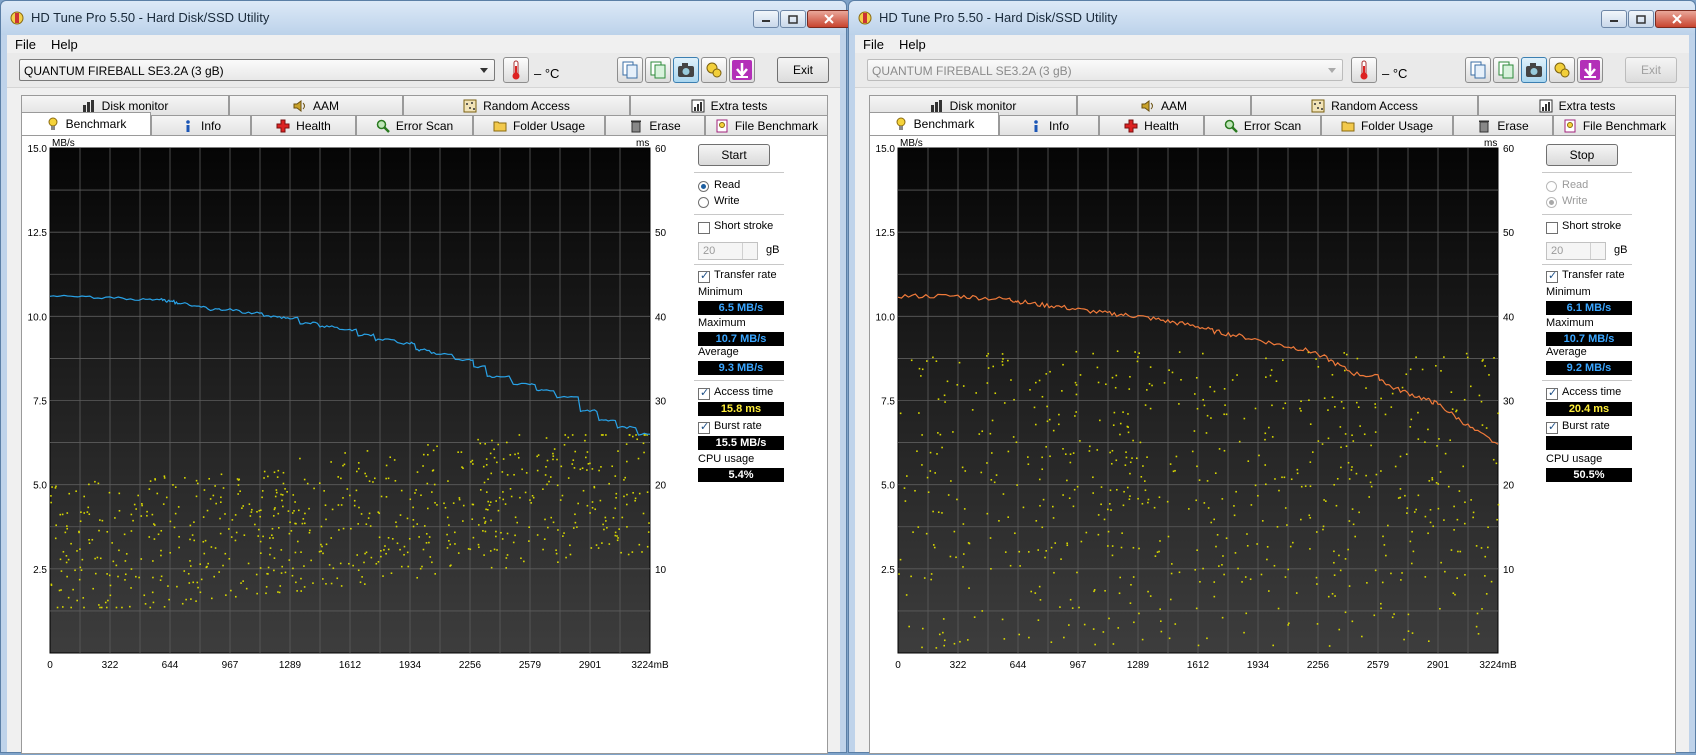 This screenshot has width=1696, height=755. I want to click on random-access-icon, so click(470, 105).